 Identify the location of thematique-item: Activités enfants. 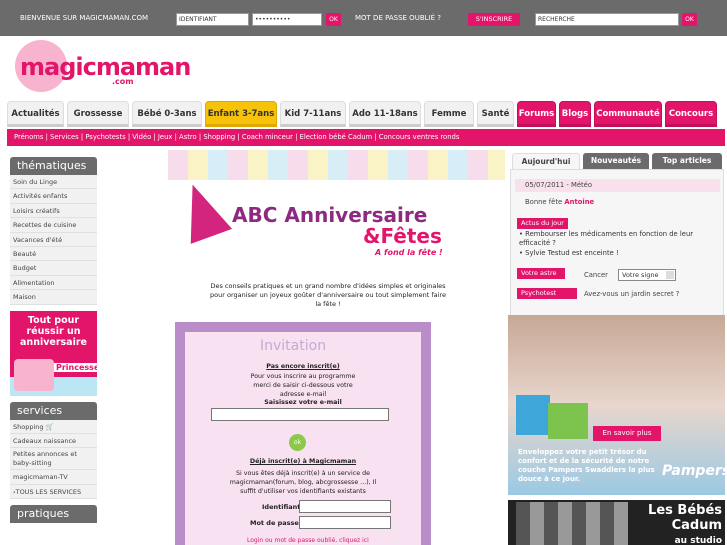
(53, 196).